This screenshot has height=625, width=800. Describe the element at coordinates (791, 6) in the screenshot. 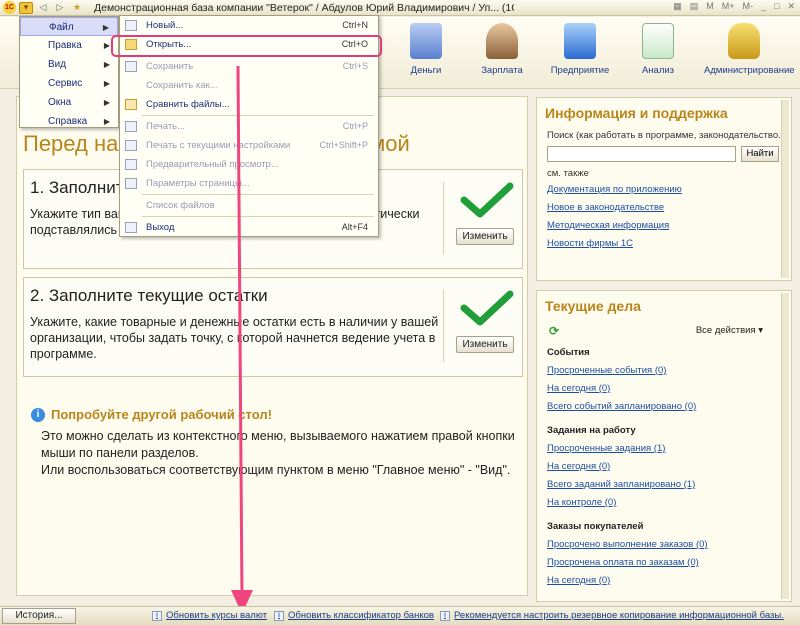

I see `close-button: ✕` at that location.